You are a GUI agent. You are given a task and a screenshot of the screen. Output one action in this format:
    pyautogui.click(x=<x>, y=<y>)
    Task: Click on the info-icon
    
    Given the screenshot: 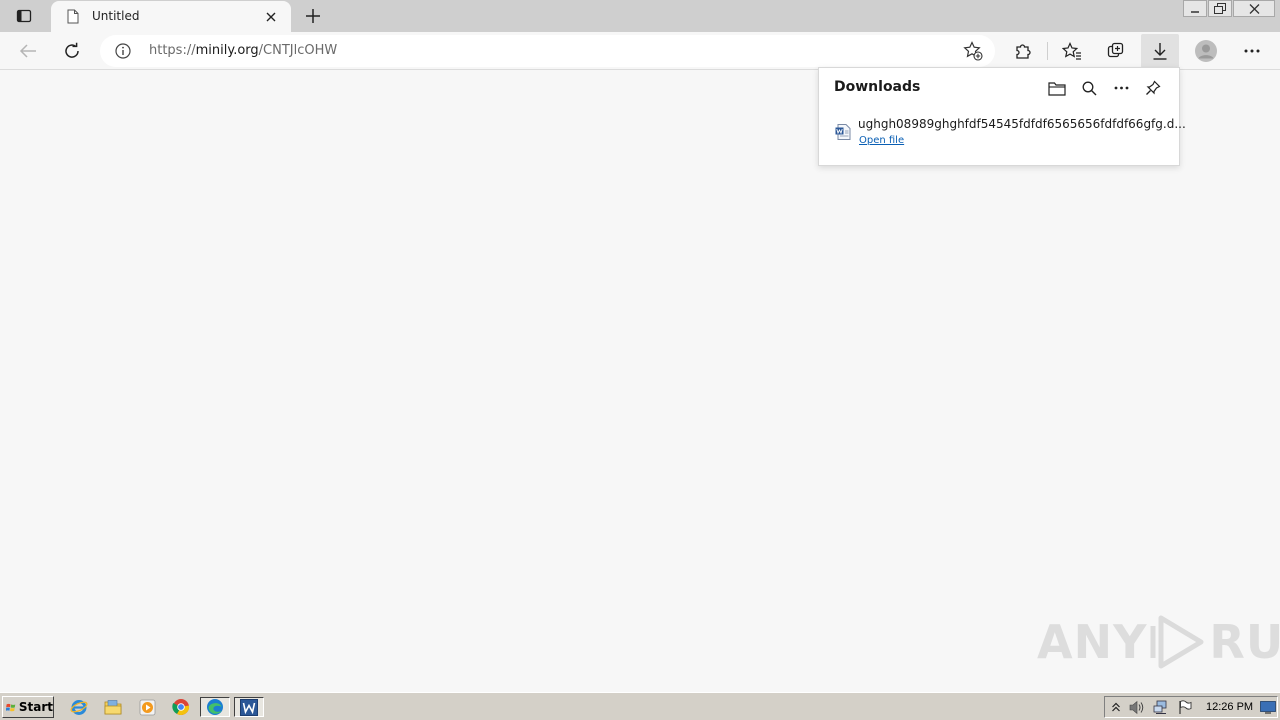 What is the action you would take?
    pyautogui.click(x=123, y=51)
    